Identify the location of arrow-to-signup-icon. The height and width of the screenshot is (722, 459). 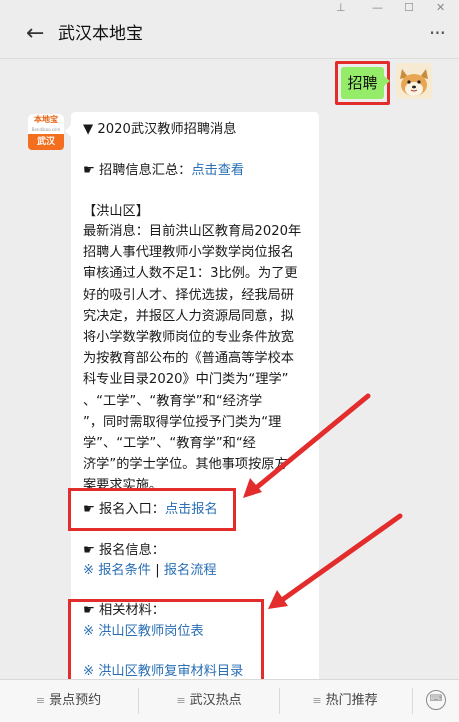
(307, 445).